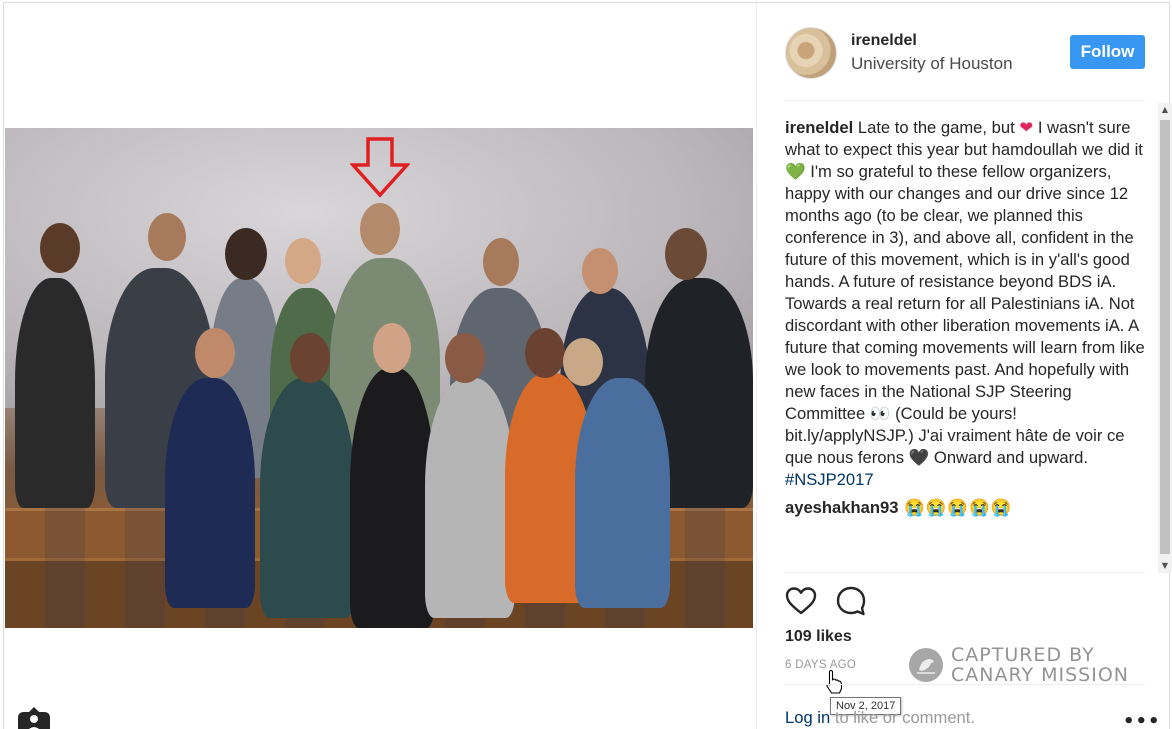 This screenshot has width=1172, height=729. I want to click on hashtag-link: #NSJP2017, so click(829, 479).